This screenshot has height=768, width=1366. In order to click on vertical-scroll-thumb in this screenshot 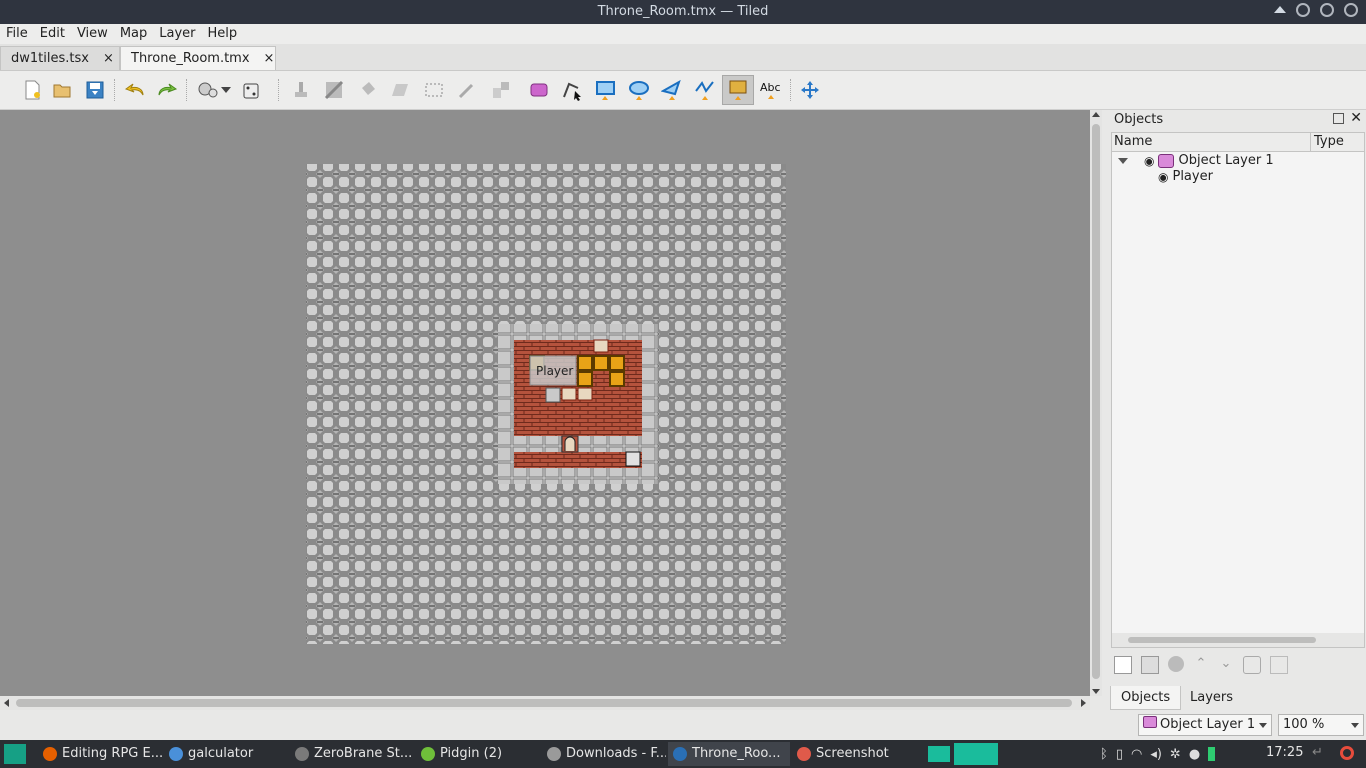, I will do `click(1096, 401)`.